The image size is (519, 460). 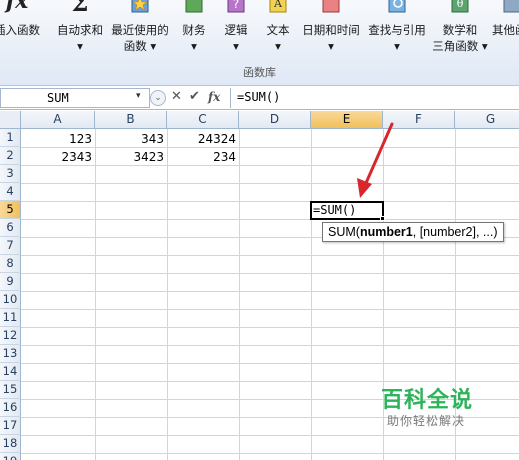 What do you see at coordinates (176, 96) in the screenshot?
I see `cancel-icon: ✕` at bounding box center [176, 96].